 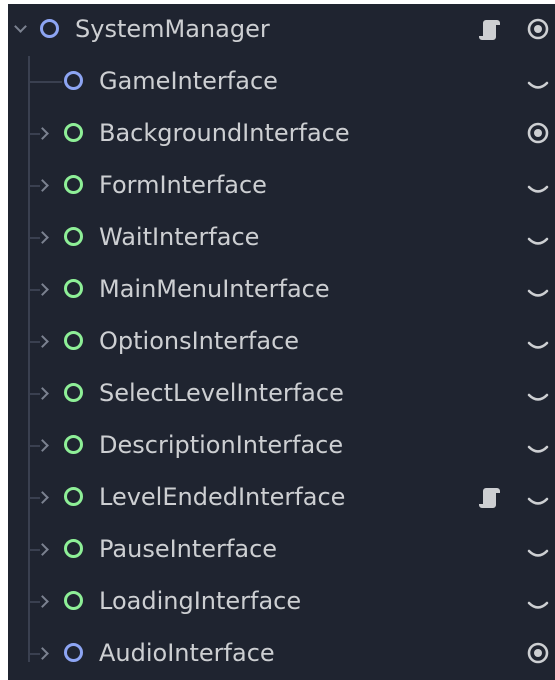 What do you see at coordinates (281, 238) in the screenshot?
I see `tree-row: WaitInterface` at bounding box center [281, 238].